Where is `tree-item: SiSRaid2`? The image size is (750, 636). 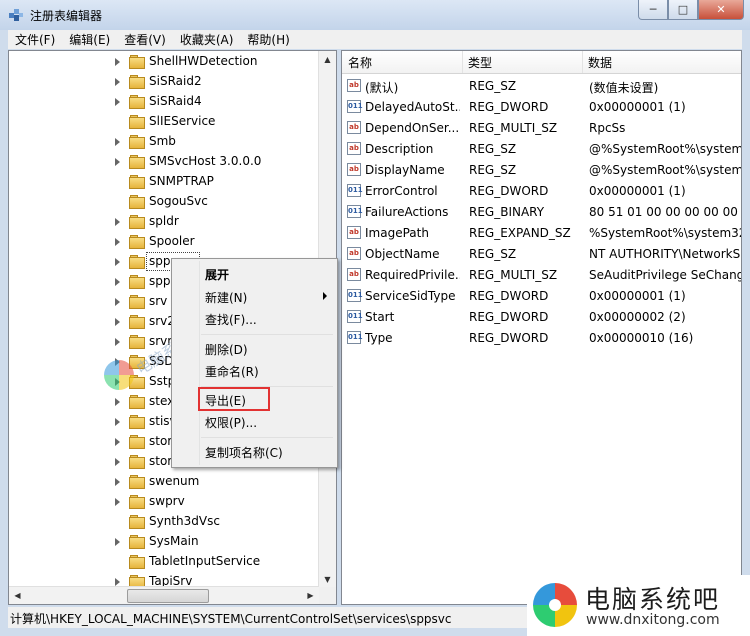
tree-item: SiSRaid2 is located at coordinates (164, 82).